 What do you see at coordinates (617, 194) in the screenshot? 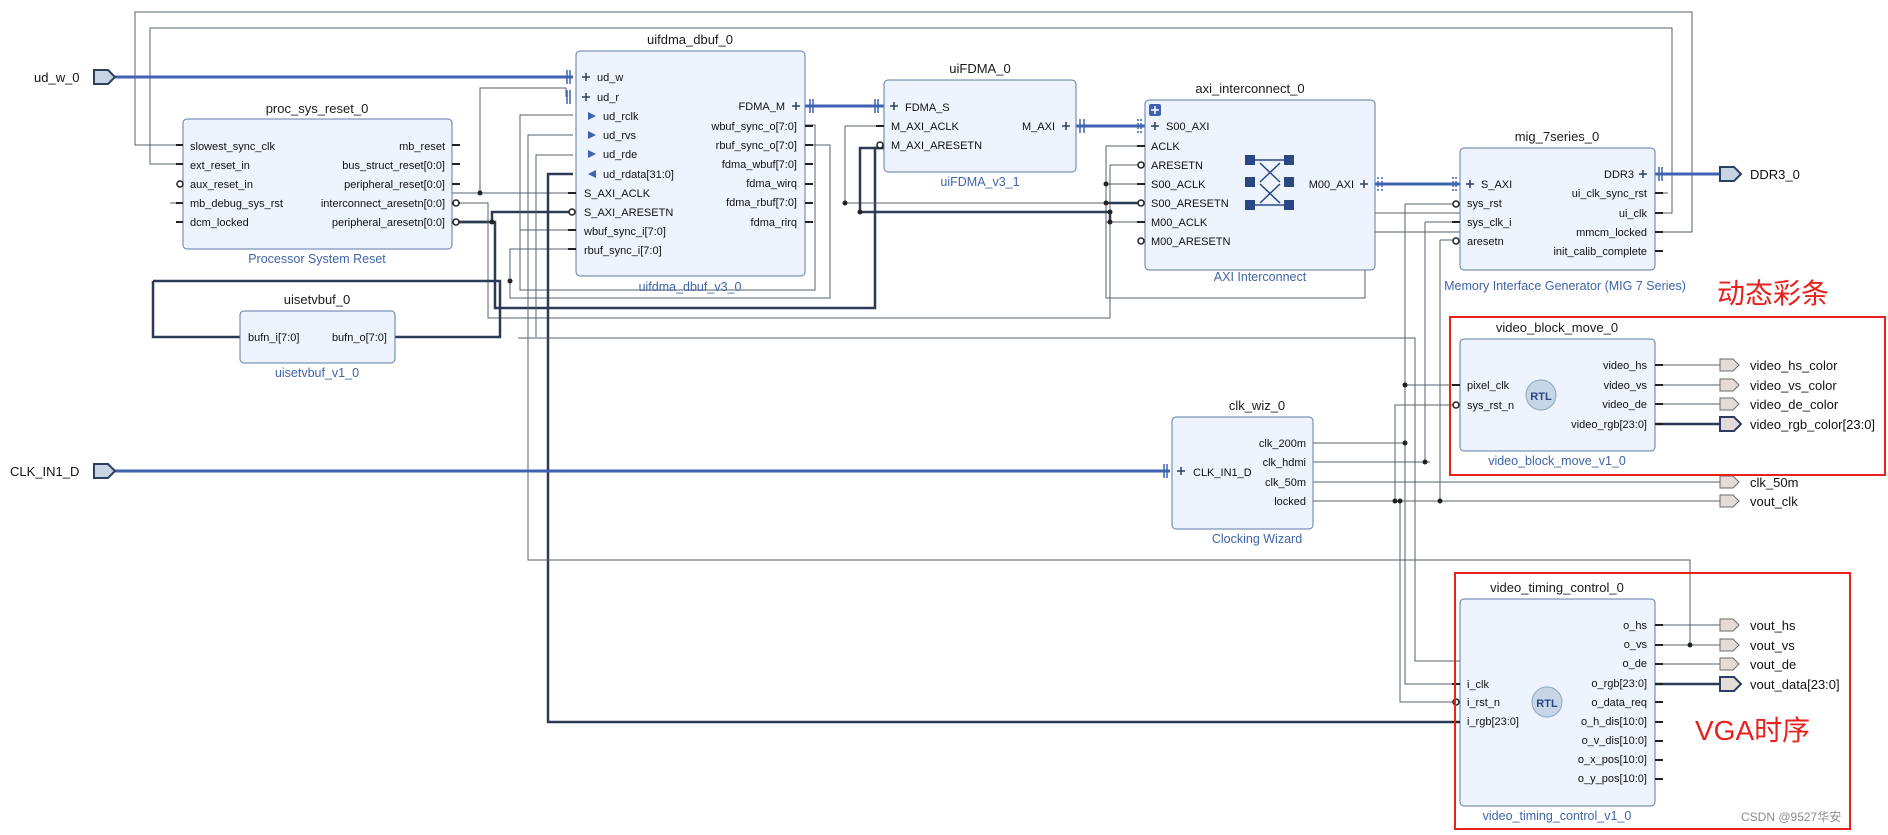
I see `pin-label: S_AXI_ACLK` at bounding box center [617, 194].